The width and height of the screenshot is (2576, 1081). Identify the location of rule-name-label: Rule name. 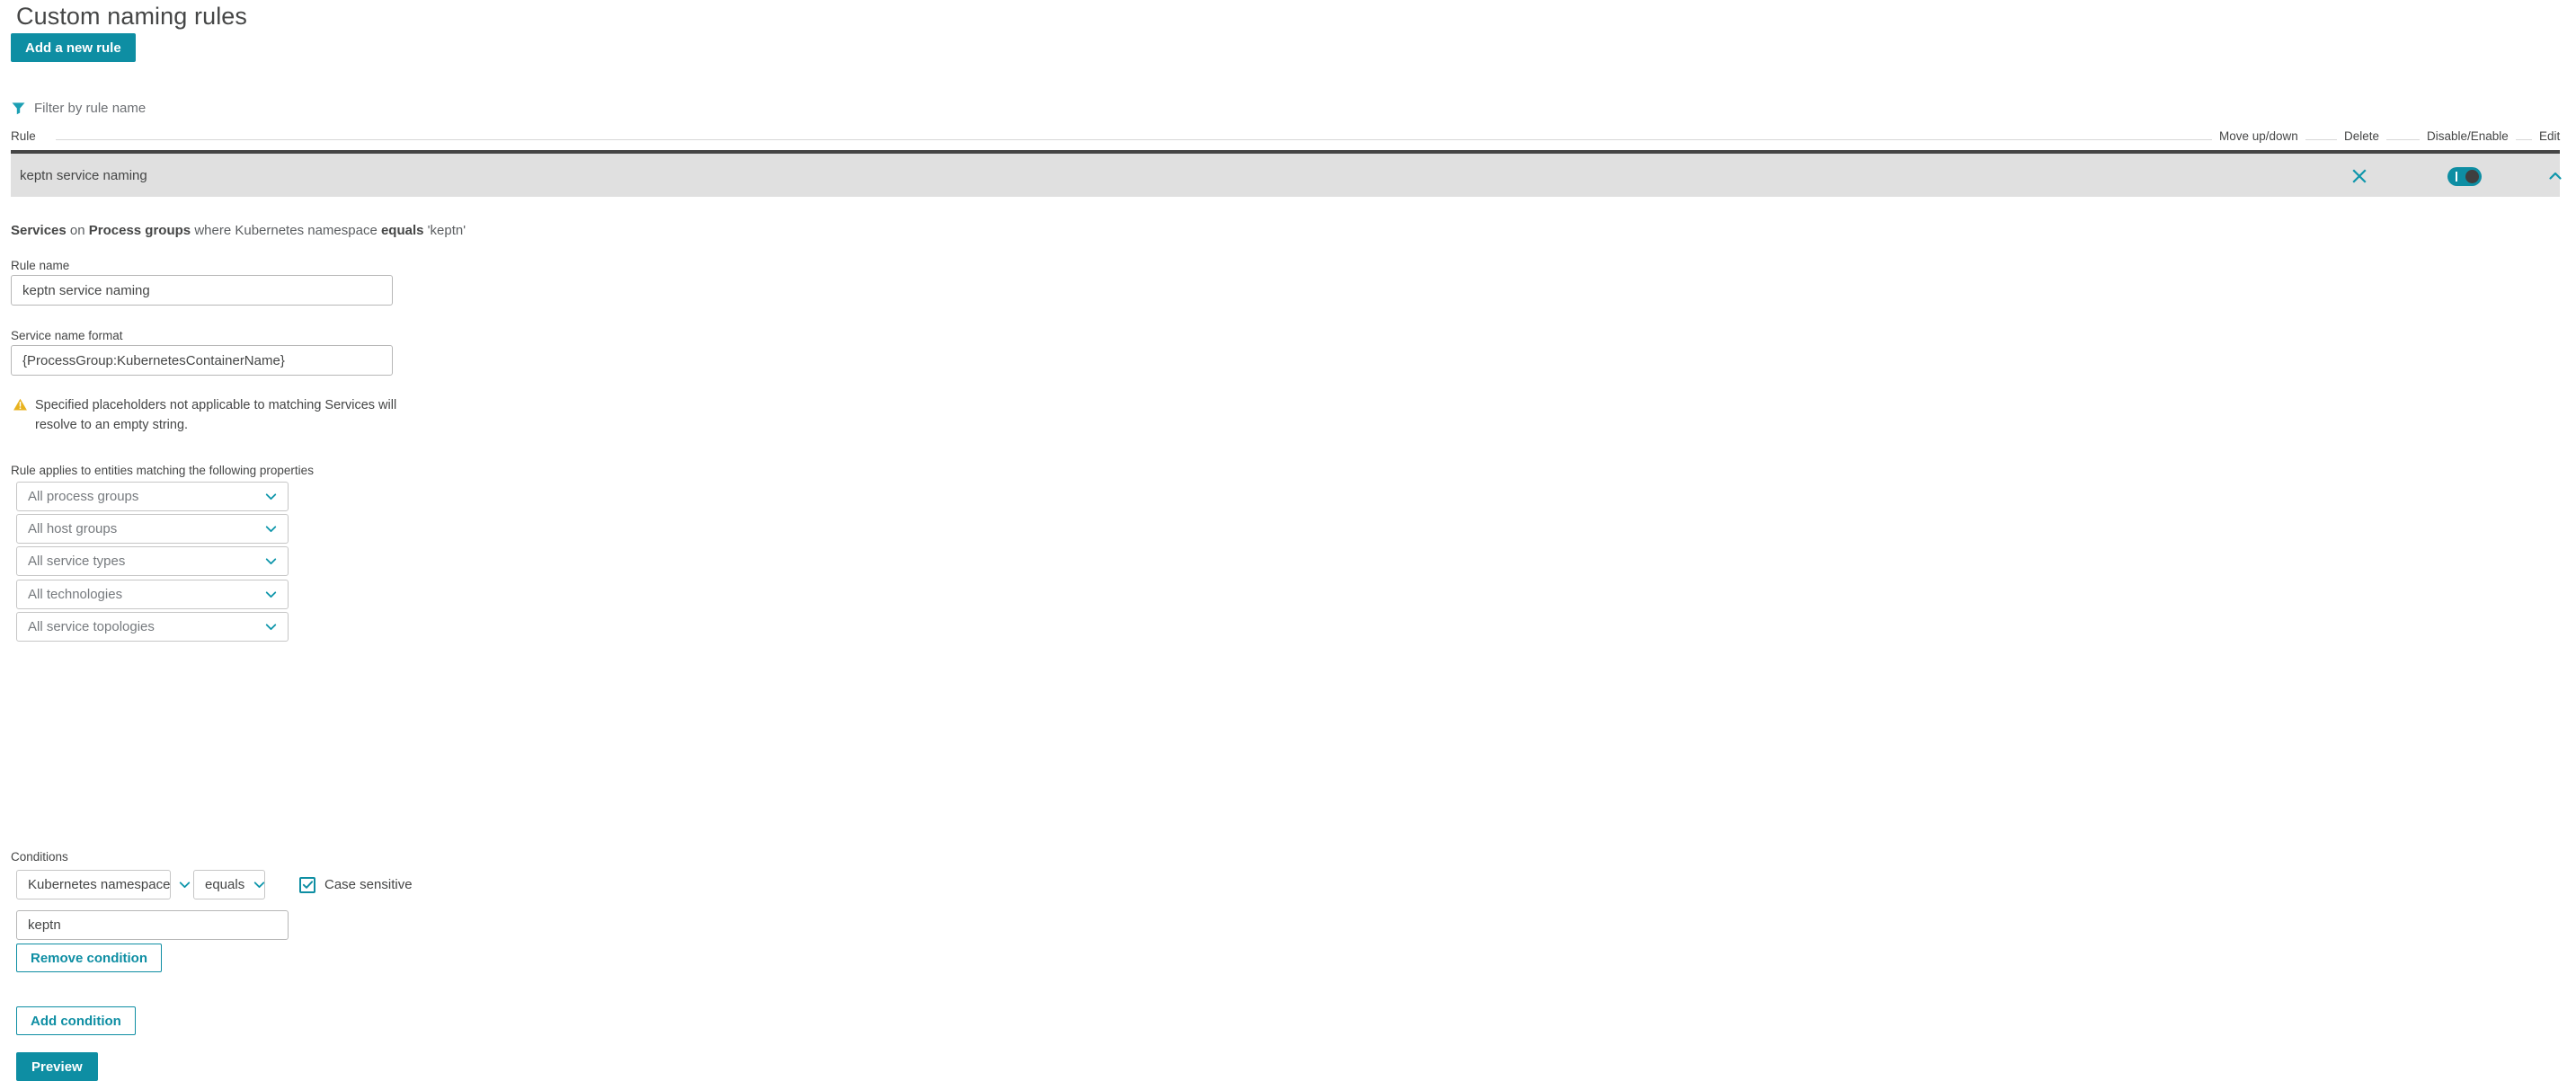
(40, 265).